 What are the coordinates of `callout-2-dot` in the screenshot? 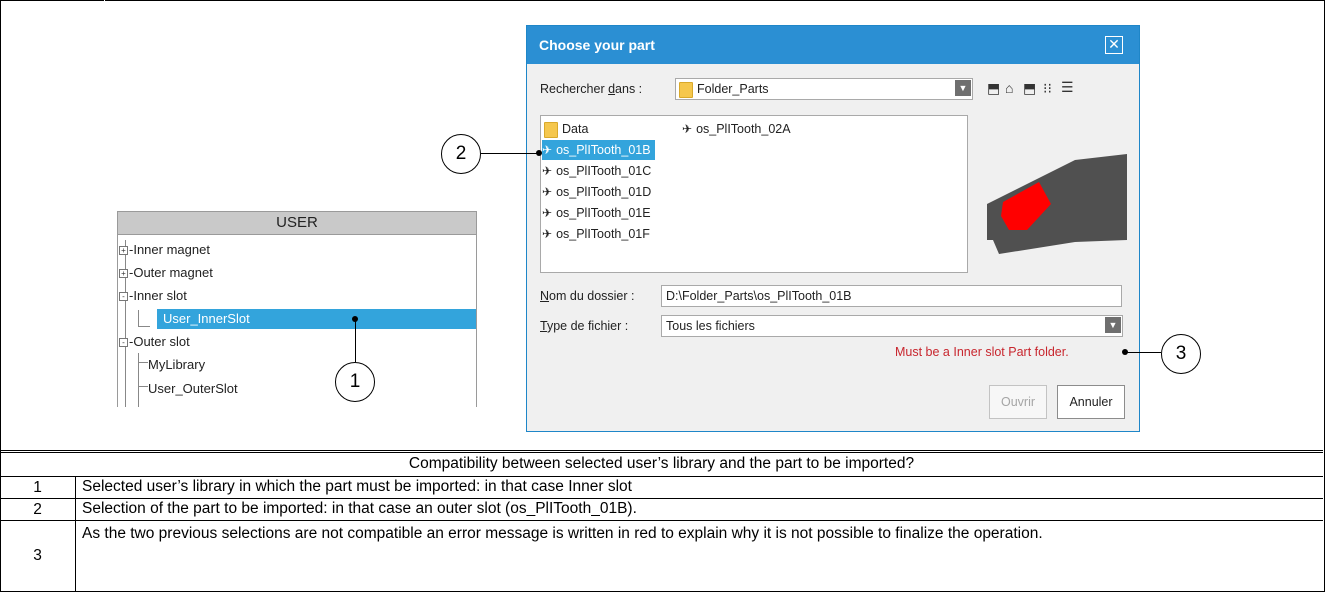 It's located at (539, 153).